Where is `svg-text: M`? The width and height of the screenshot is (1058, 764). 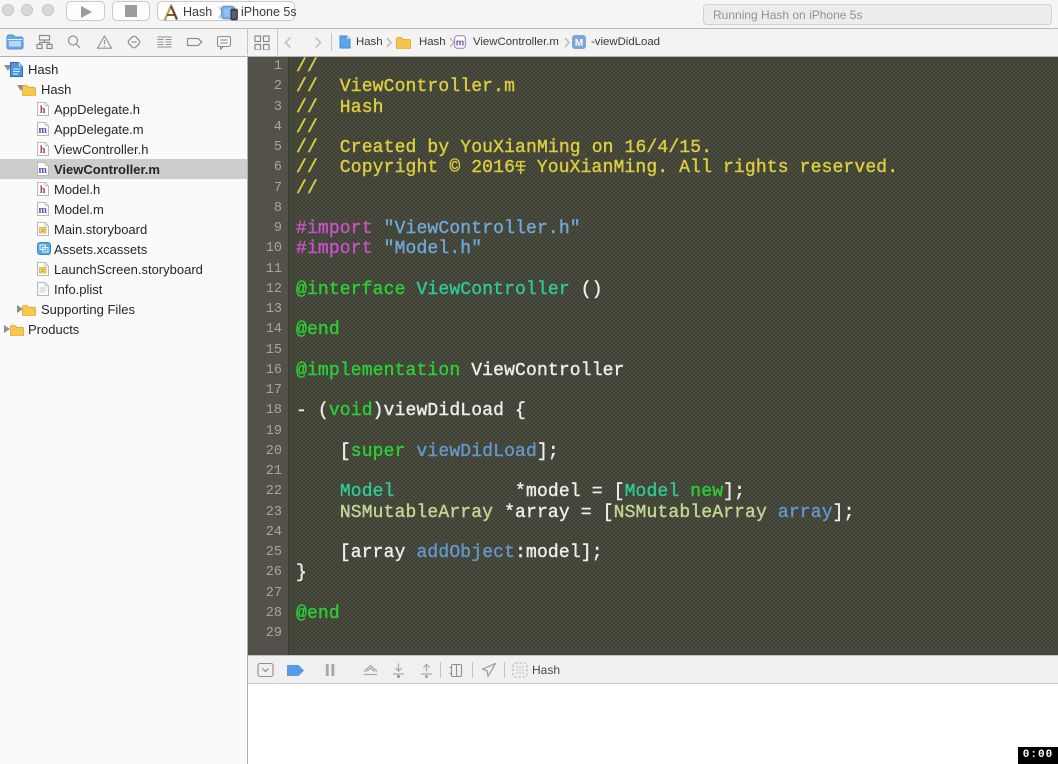
svg-text: M is located at coordinates (579, 43).